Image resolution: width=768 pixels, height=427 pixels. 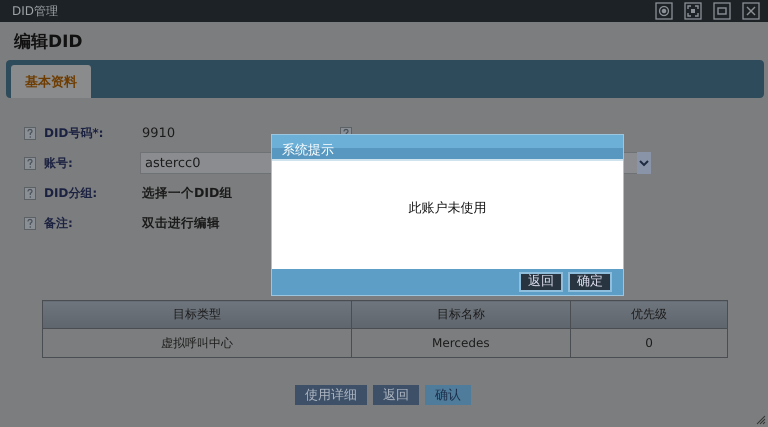 I want to click on field-hint: 选择一个DID组, so click(x=187, y=193).